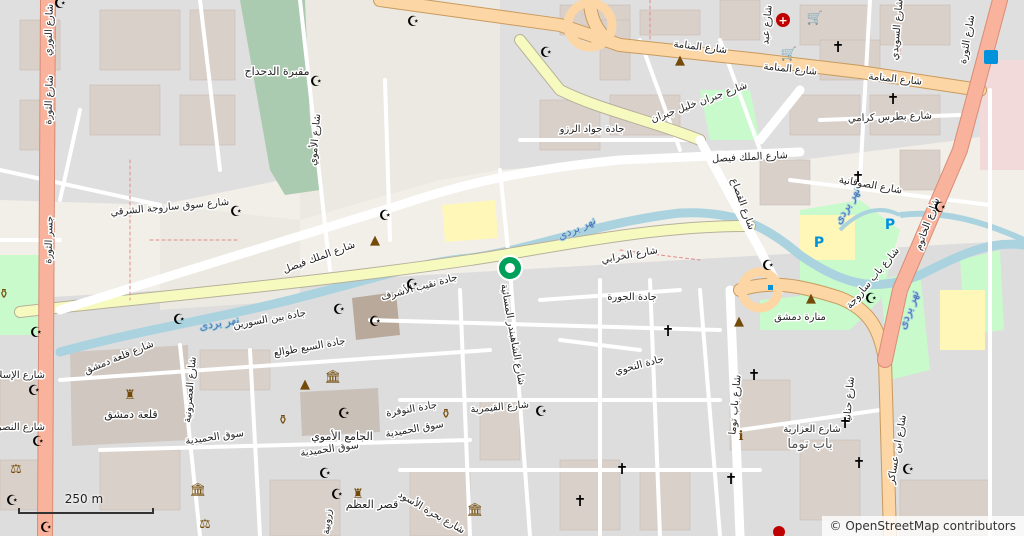 This screenshot has width=1024, height=536. What do you see at coordinates (22, 427) in the screenshot?
I see `street-label: شارع النصر` at bounding box center [22, 427].